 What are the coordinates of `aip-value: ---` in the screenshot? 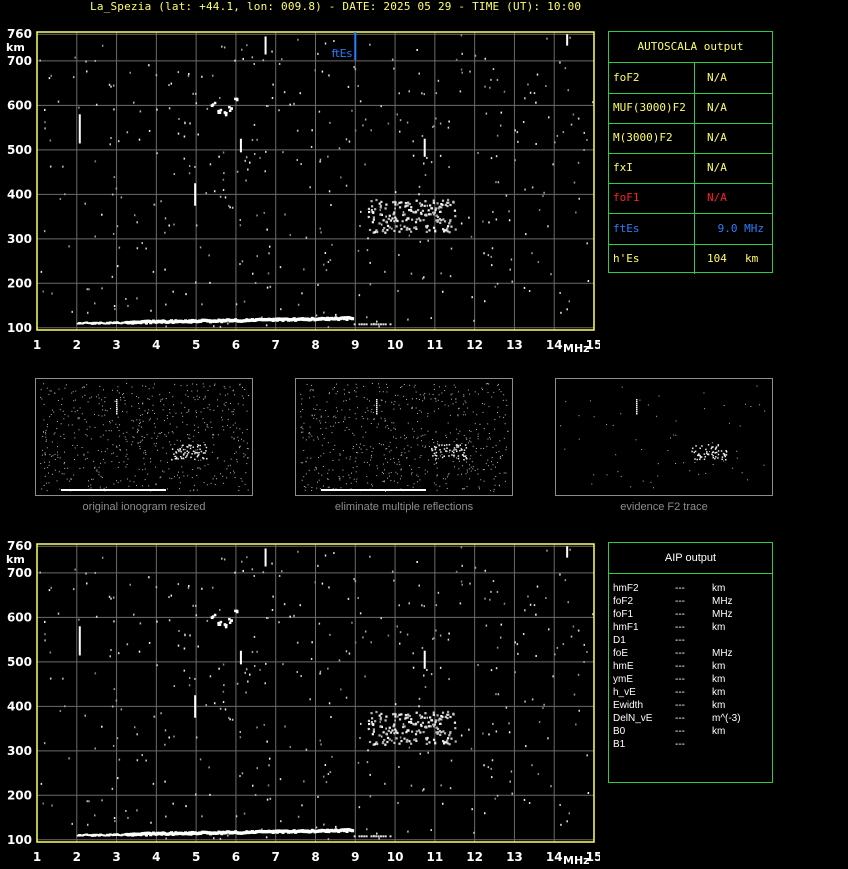 It's located at (680, 731).